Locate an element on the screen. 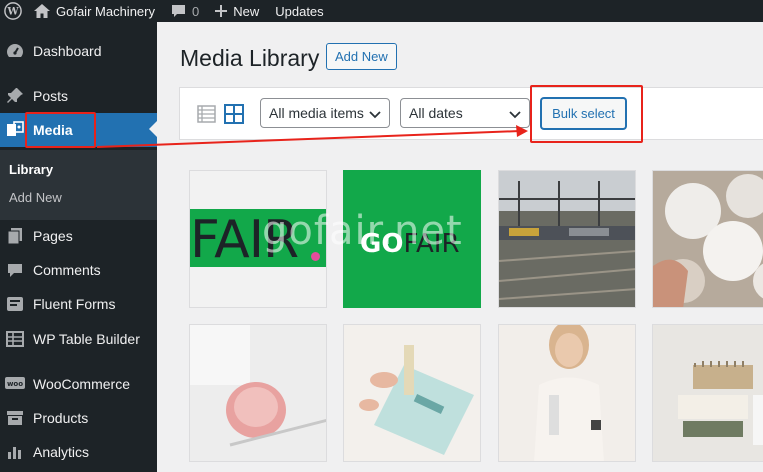 The image size is (763, 472). fair-logo-text: FAIR is located at coordinates (244, 240).